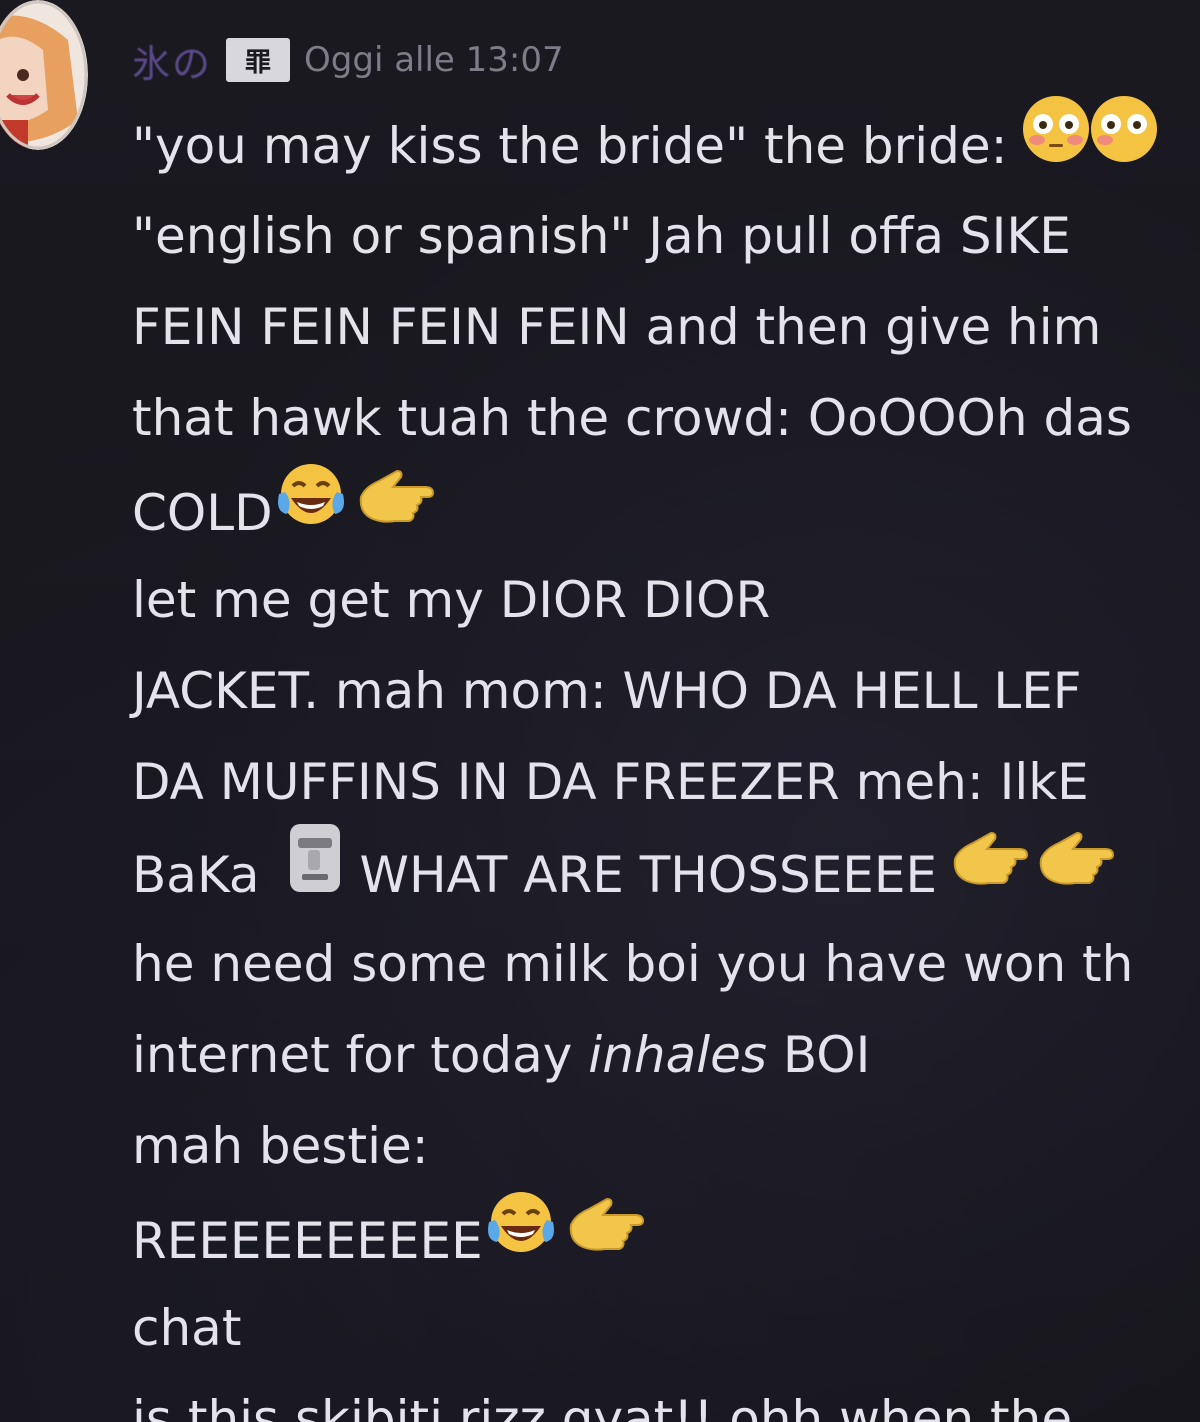 Image resolution: width=1200 pixels, height=1422 pixels. What do you see at coordinates (451, 600) in the screenshot?
I see `line-text: let me get my DIOR DIOR` at bounding box center [451, 600].